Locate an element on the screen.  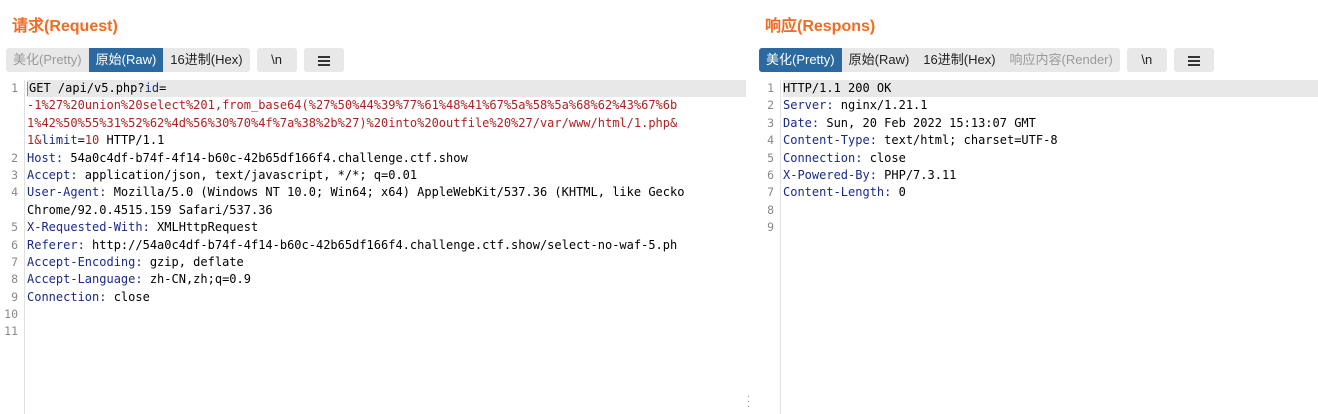
response-newline-toggle: \n is located at coordinates (1146, 60).